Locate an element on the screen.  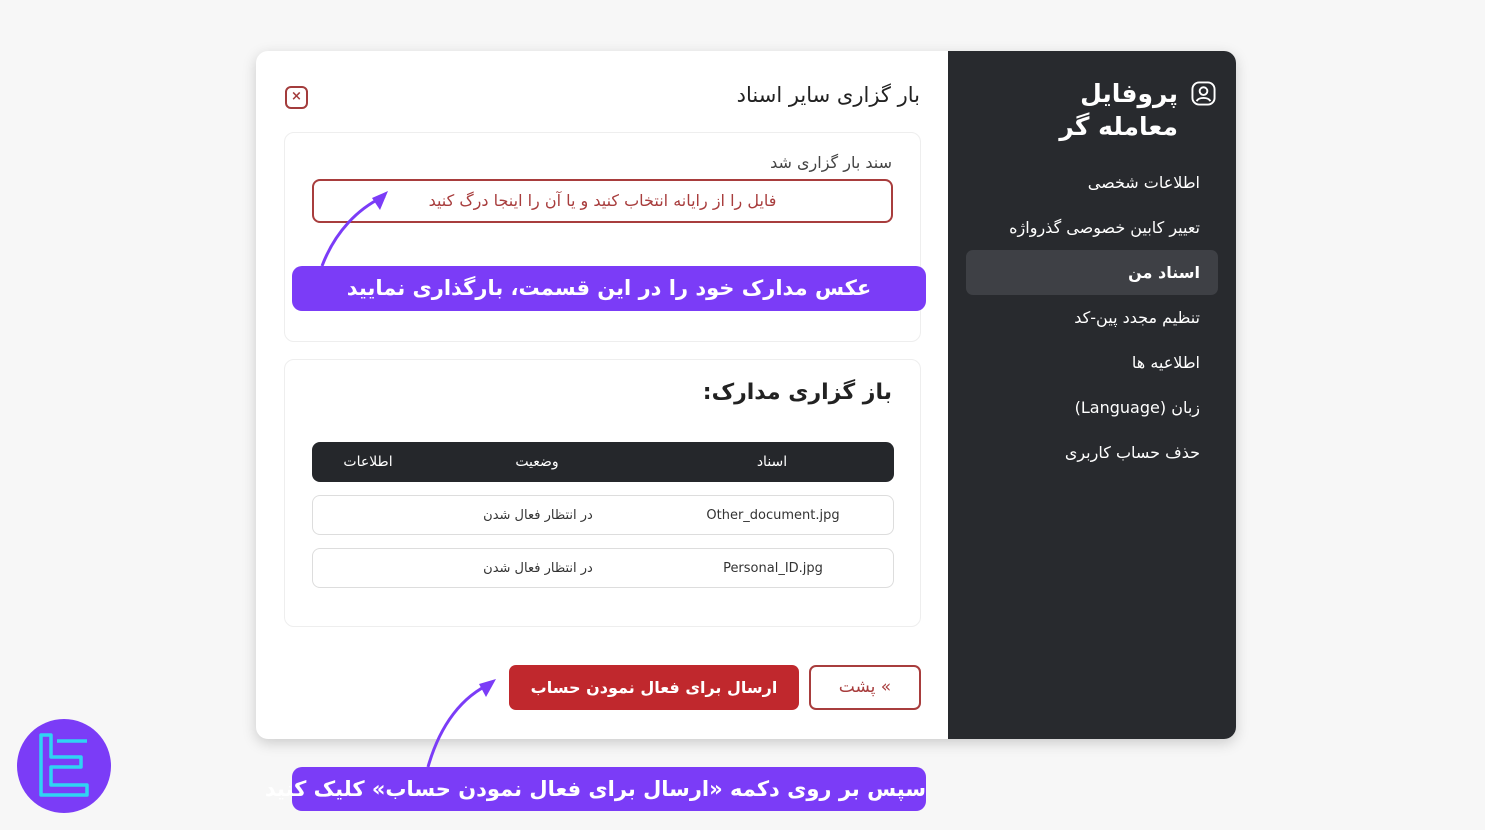
documents-table-header: اسناد وضعیت اطلاعات is located at coordinates (603, 462).